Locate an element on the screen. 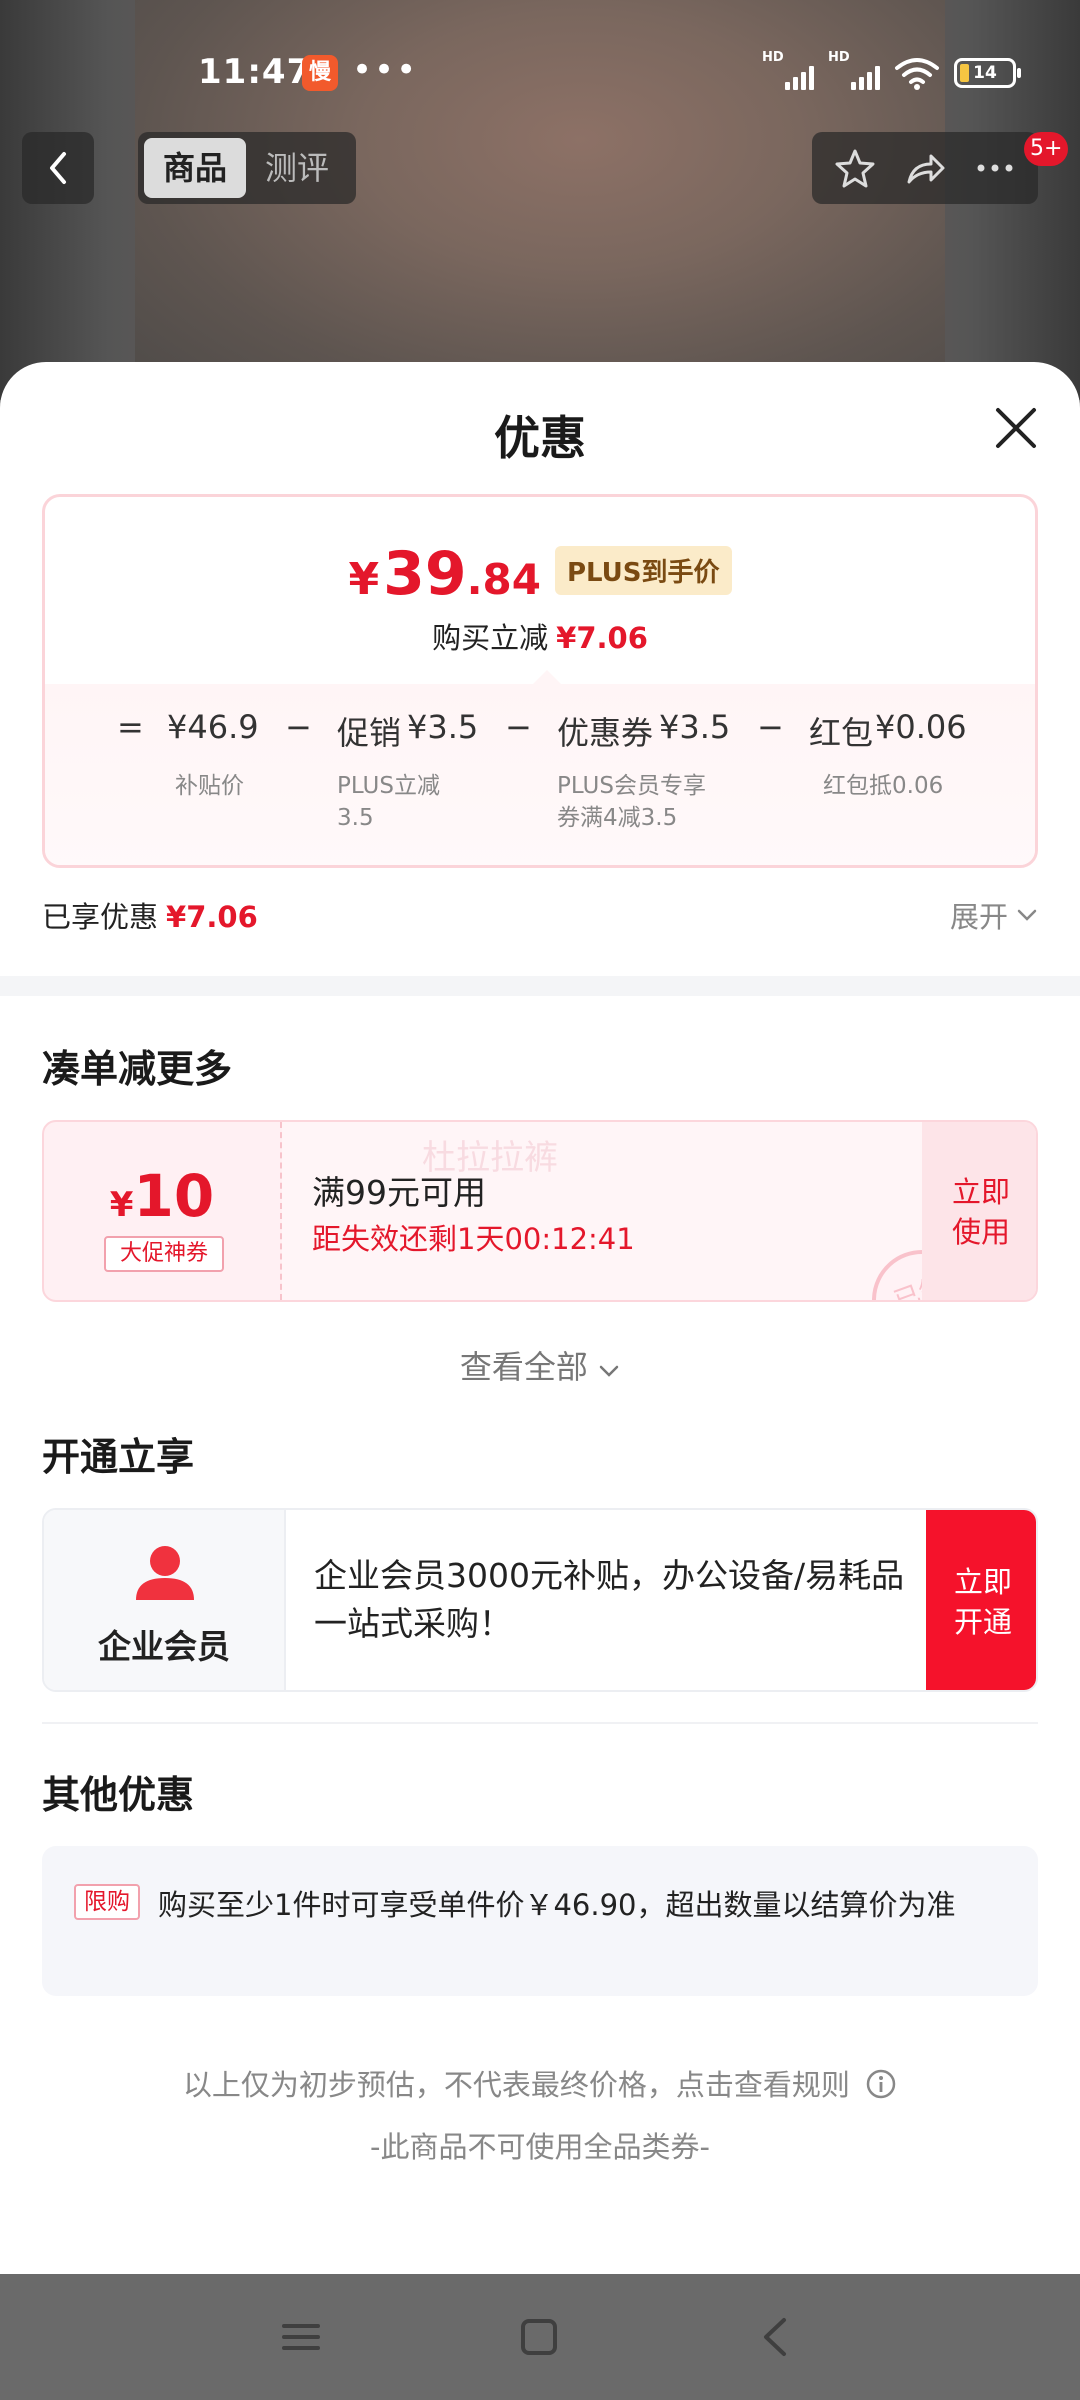 This screenshot has height=2400, width=1080. coupon-countdown: 距失效还剩1天00:12:41 is located at coordinates (473, 1239).